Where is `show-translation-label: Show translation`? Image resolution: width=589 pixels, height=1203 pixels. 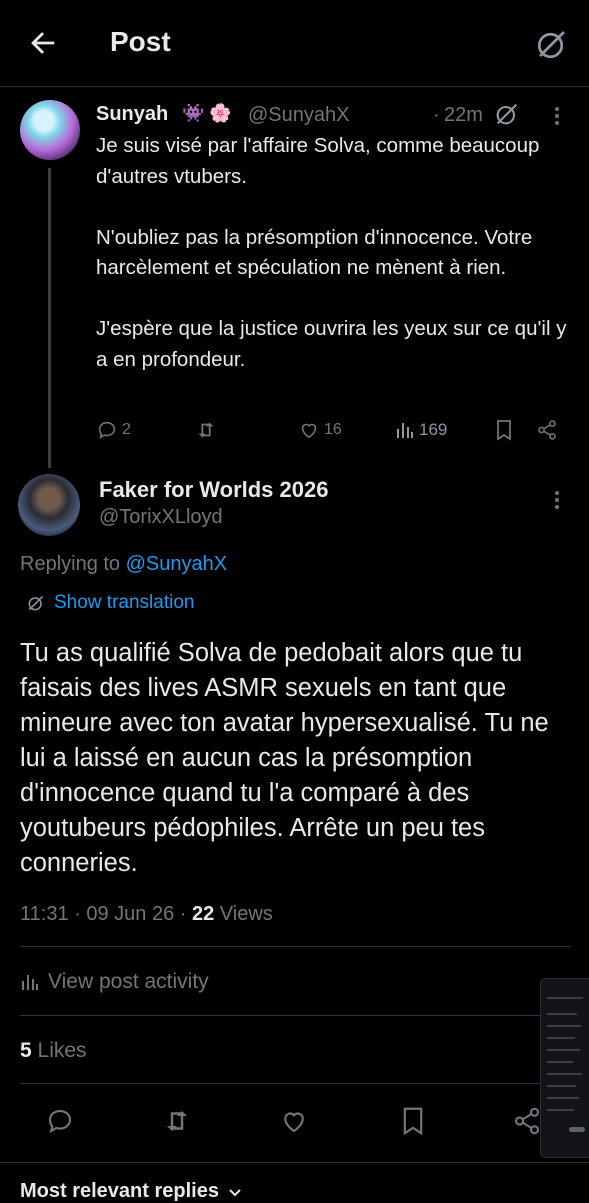
show-translation-label: Show translation is located at coordinates (124, 602).